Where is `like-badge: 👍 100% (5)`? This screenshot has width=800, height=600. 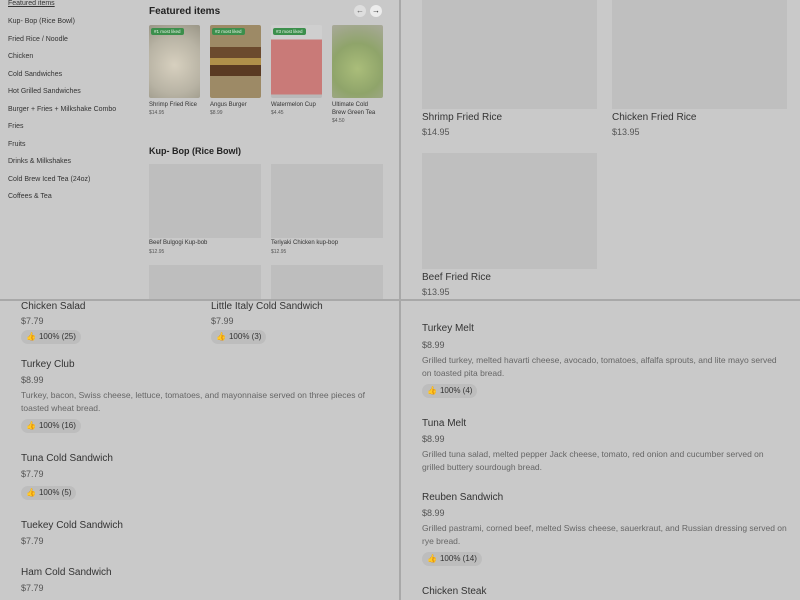
like-badge: 👍 100% (5) is located at coordinates (49, 493).